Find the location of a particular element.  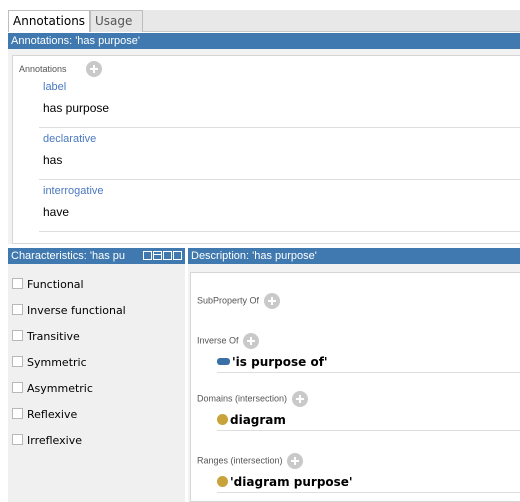

characteristic-irreflexive: Irreflexive is located at coordinates (47, 443).